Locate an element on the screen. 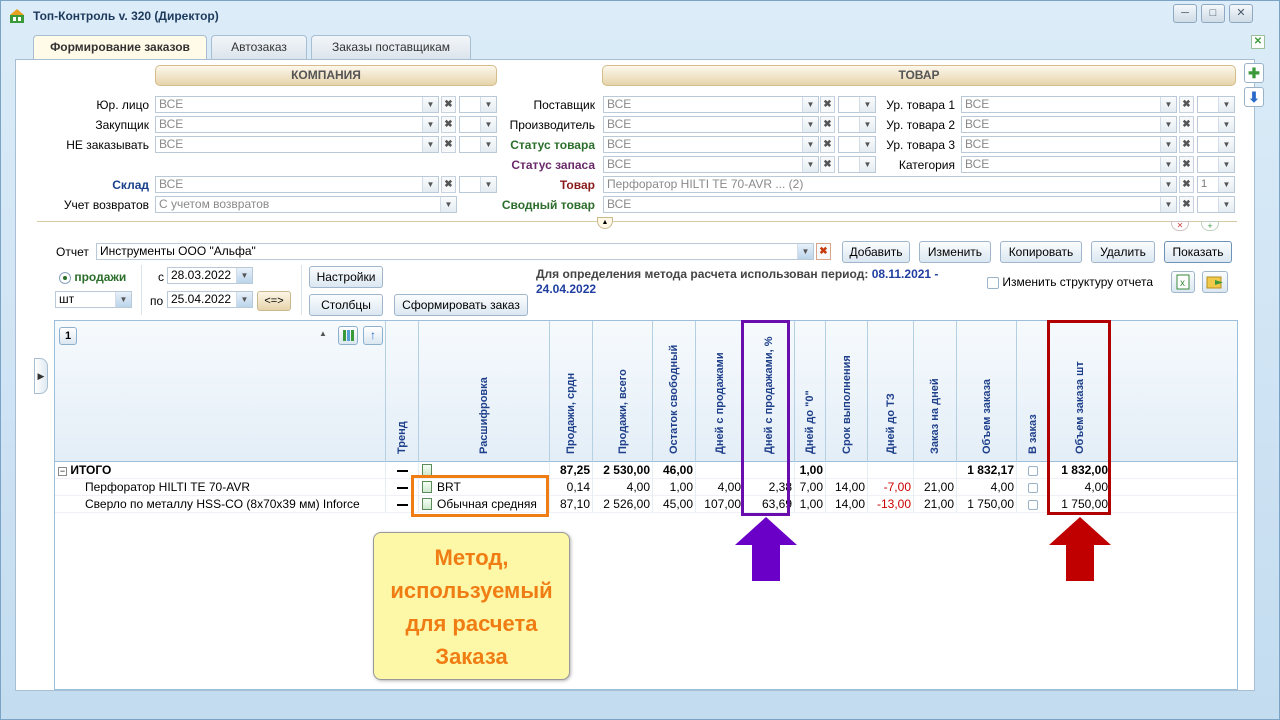 The image size is (1280, 720). header-order-volume: Объем заказа is located at coordinates (986, 391).